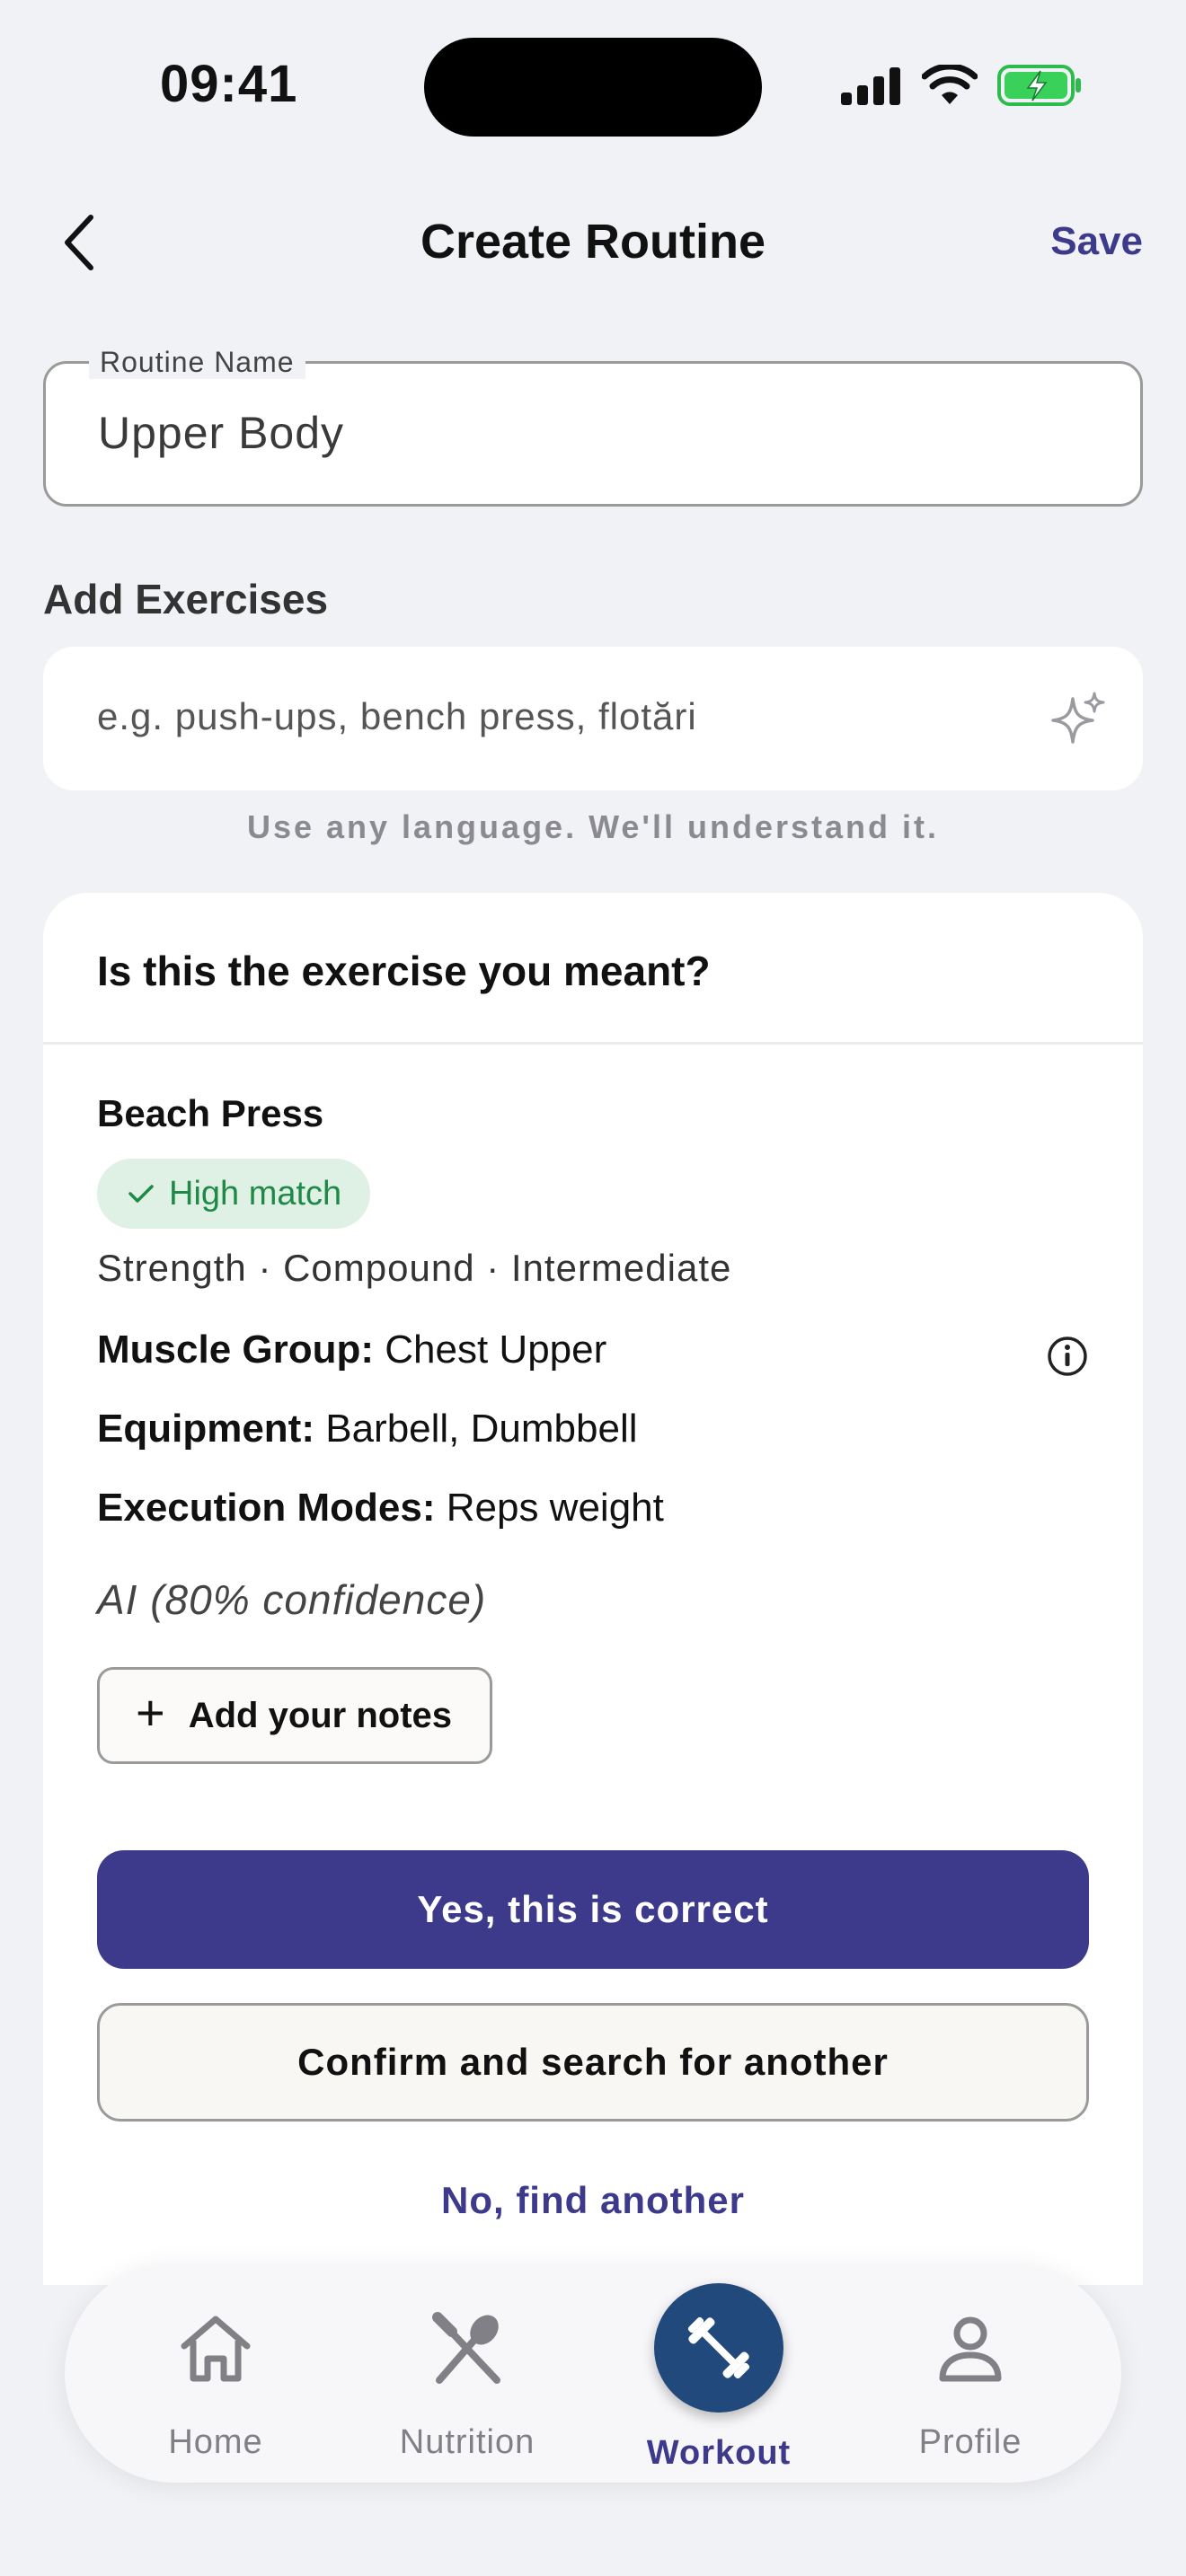  Describe the element at coordinates (950, 84) in the screenshot. I see `wifi-icon` at that location.